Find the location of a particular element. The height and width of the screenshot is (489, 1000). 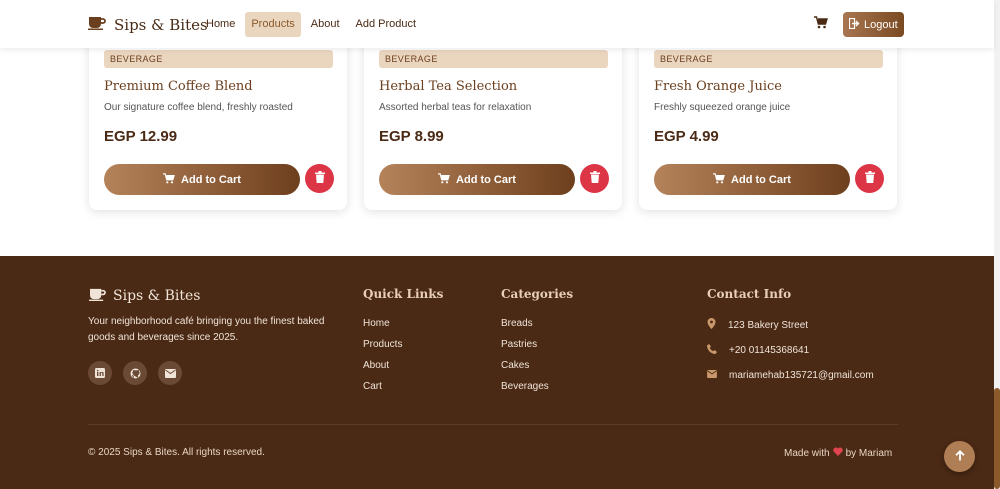

linkedin-icon is located at coordinates (100, 373).